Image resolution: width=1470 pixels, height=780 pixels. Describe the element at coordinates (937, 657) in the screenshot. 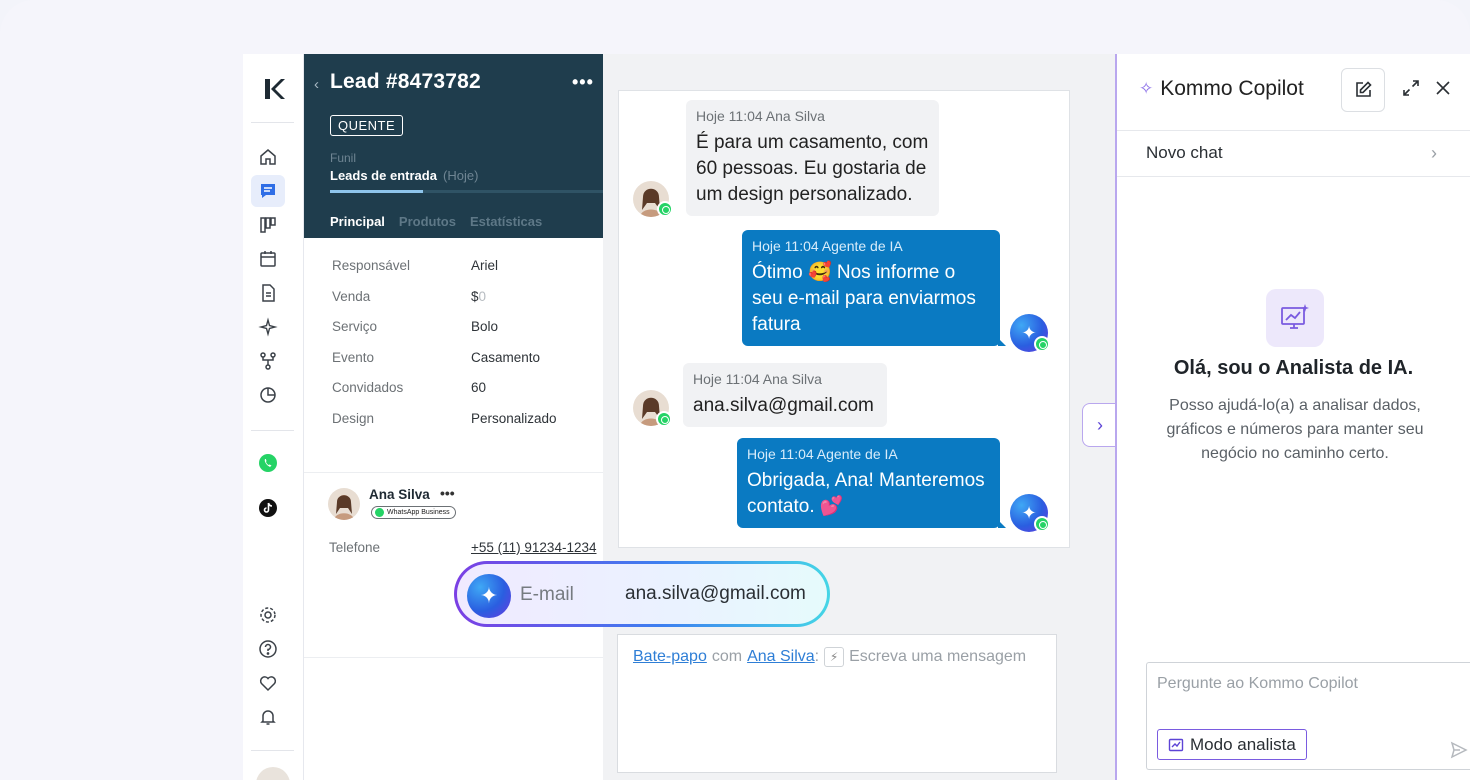

I see `composer-placeholder: Escreva uma mensagem` at that location.